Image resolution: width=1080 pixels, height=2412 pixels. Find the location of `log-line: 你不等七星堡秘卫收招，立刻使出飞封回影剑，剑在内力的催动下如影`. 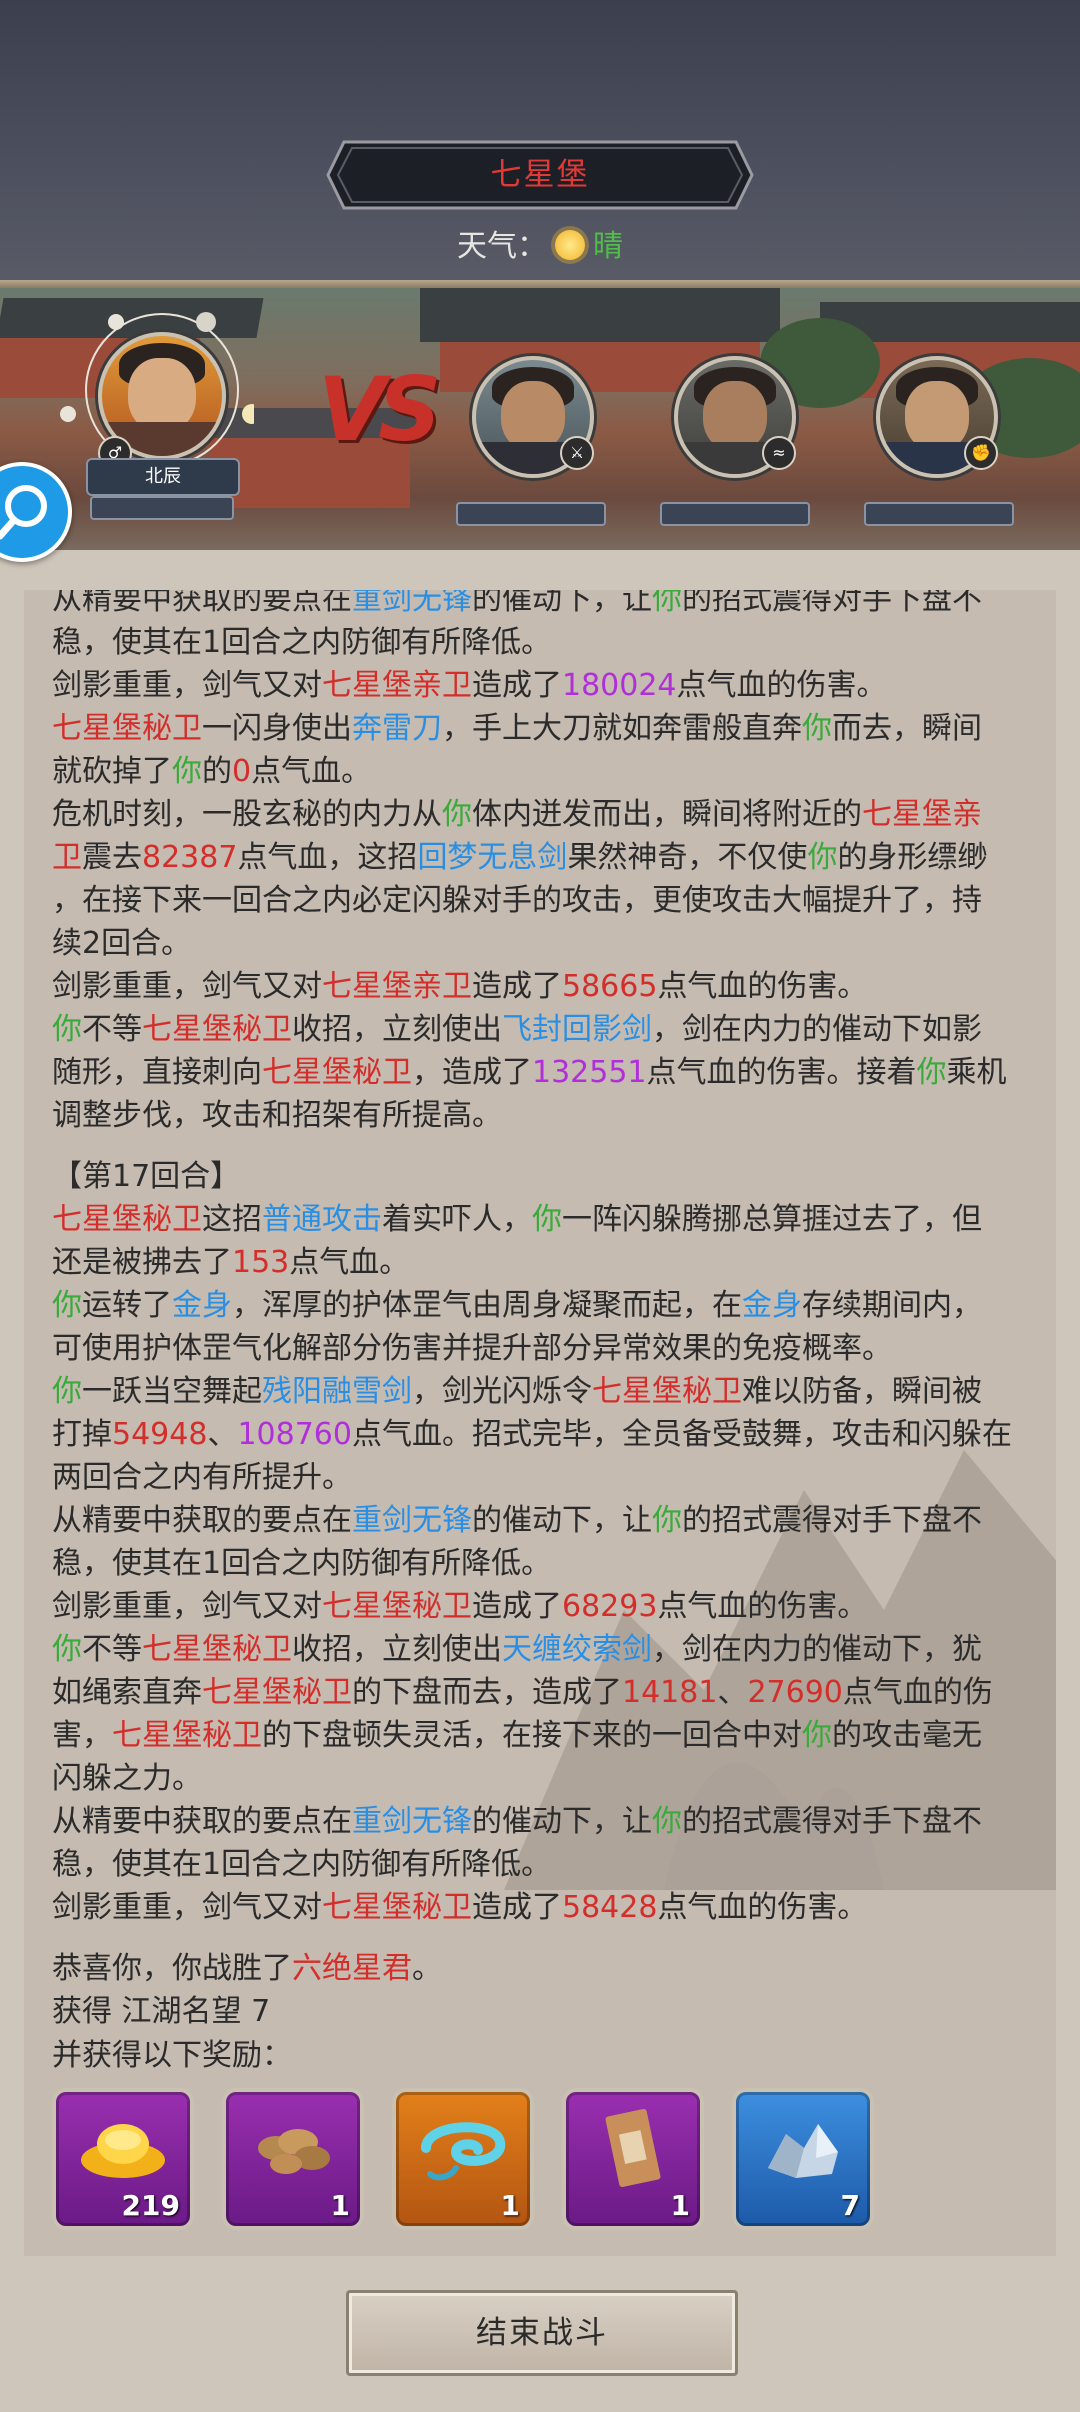

log-line: 你不等七星堡秘卫收招，立刻使出飞封回影剑，剑在内力的催动下如影 is located at coordinates (542, 1029).